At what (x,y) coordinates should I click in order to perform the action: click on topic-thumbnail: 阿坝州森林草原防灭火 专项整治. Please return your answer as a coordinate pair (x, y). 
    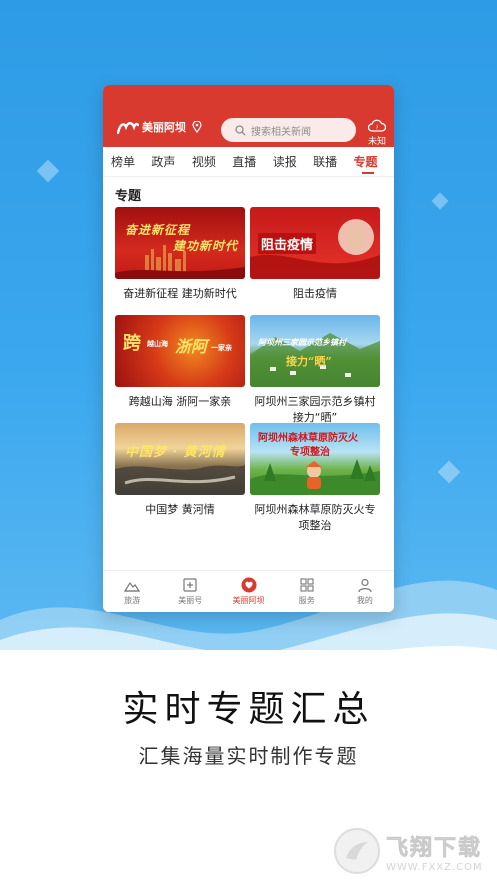
    Looking at the image, I should click on (315, 459).